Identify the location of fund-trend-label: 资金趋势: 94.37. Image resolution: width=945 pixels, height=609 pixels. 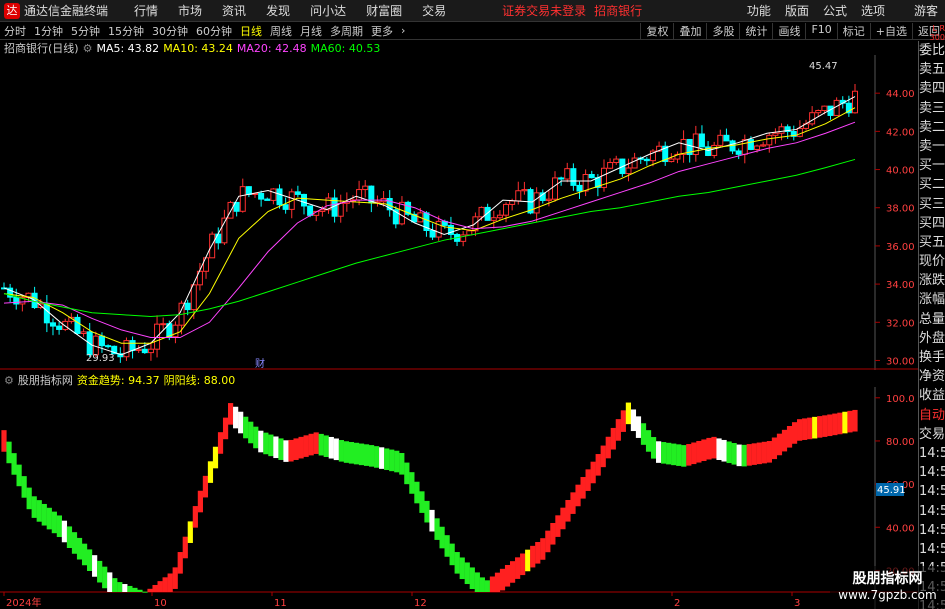
(118, 380).